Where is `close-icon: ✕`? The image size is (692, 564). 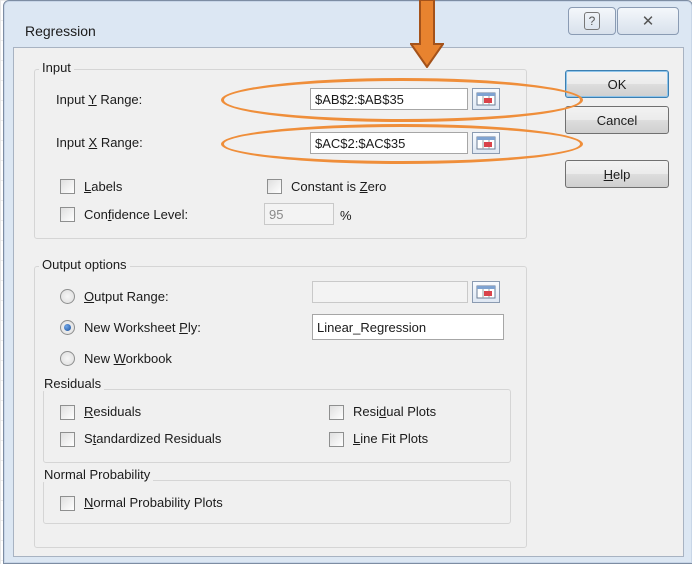 close-icon: ✕ is located at coordinates (648, 21).